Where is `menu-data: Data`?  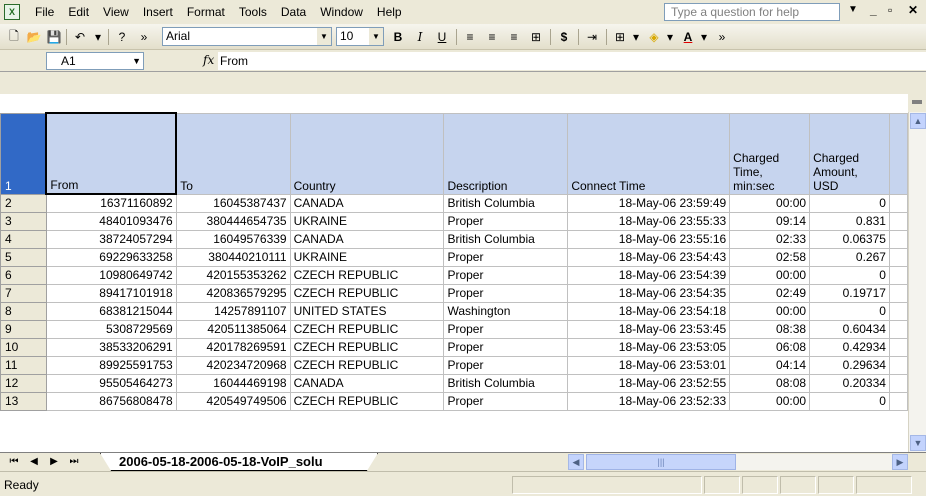
menu-data: Data is located at coordinates (293, 12).